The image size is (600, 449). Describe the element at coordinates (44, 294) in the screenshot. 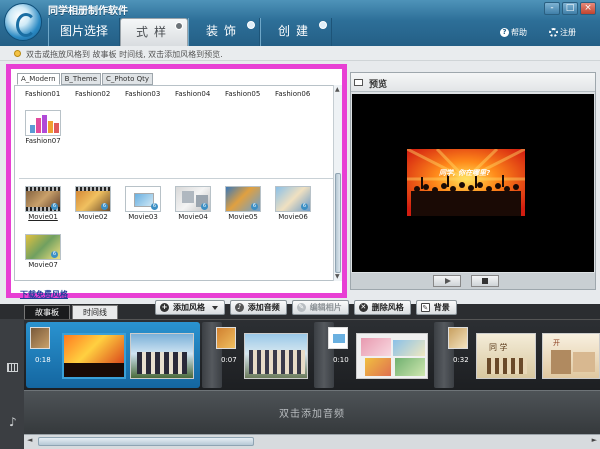

I see `download-free-styles-link: 下载免费风格` at that location.